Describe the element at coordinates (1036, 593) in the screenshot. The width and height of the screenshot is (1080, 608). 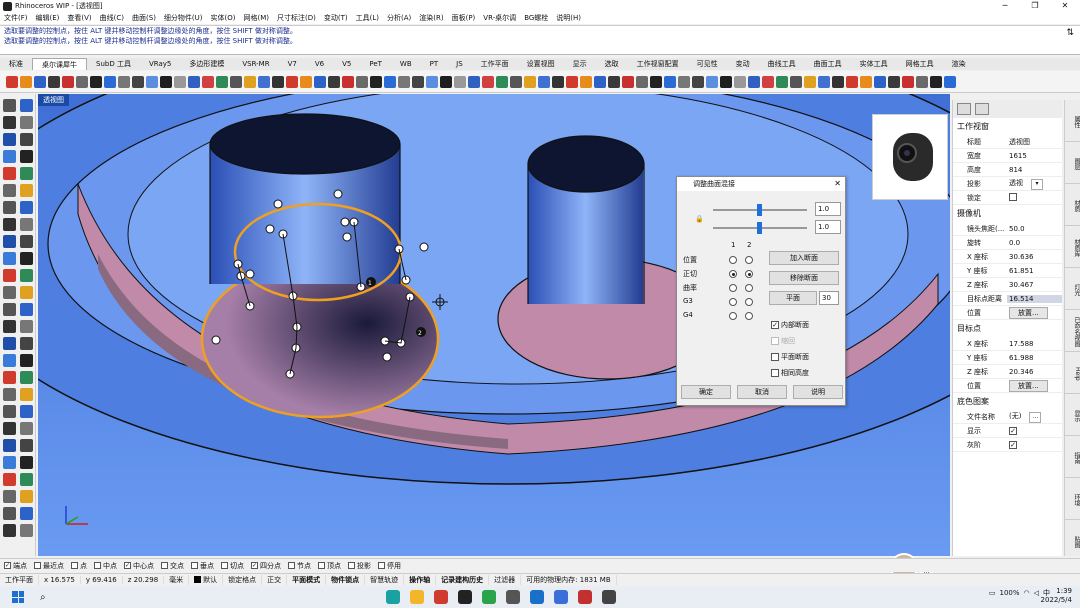
I see `volume-icon: ◁` at that location.